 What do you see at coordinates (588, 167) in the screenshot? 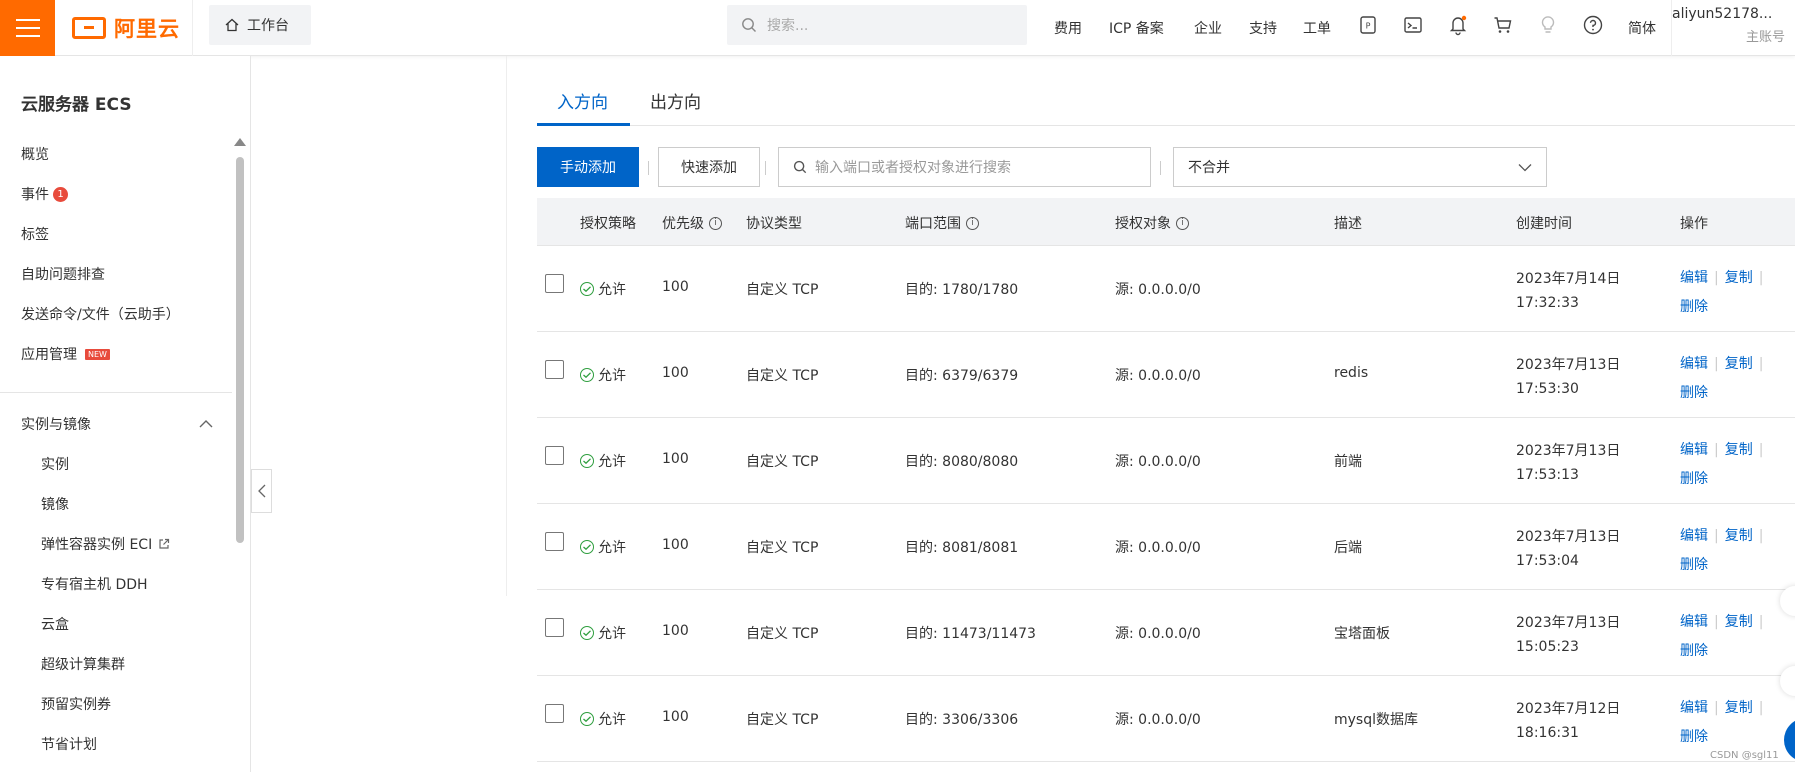
I see `manual-add-button: 手动添加` at bounding box center [588, 167].